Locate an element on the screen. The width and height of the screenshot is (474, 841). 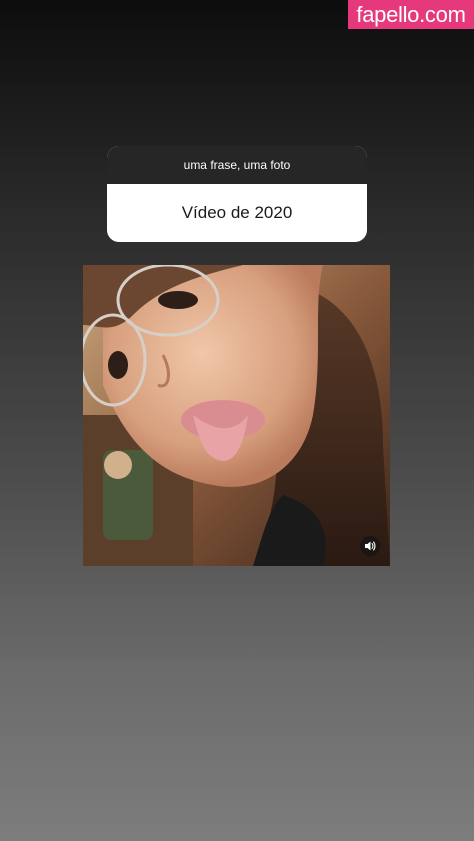
sound-toggle-button is located at coordinates (370, 546).